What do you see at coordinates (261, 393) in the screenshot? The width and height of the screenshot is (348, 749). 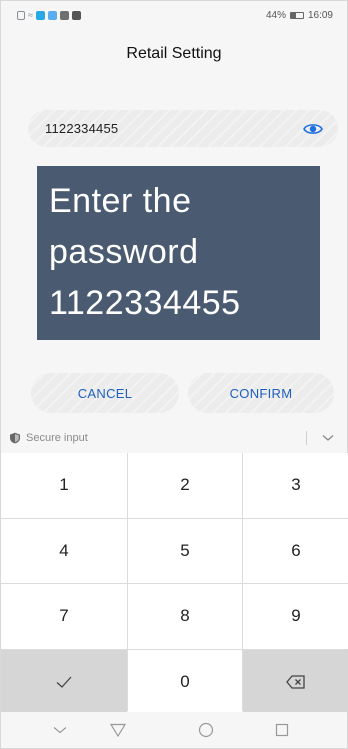 I see `confirm-button: CONFIRM` at bounding box center [261, 393].